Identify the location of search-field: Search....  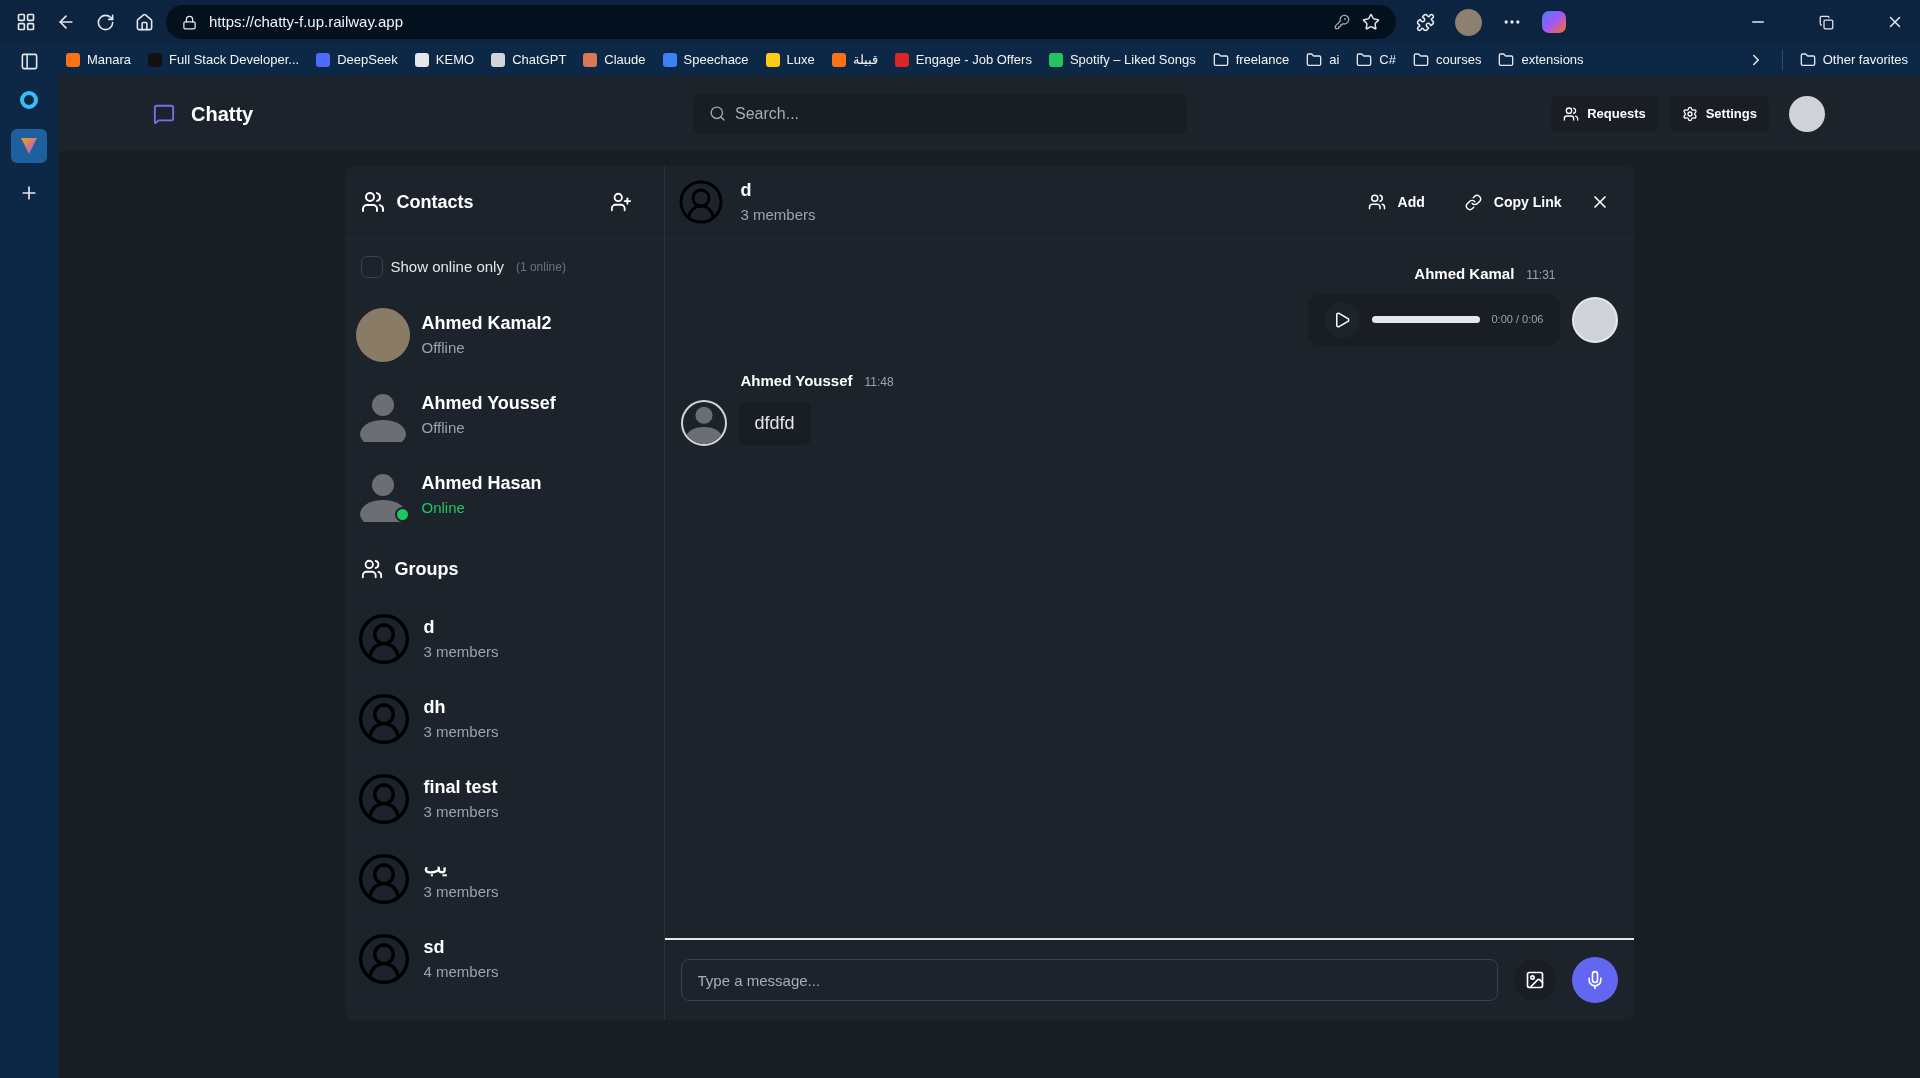
(940, 113).